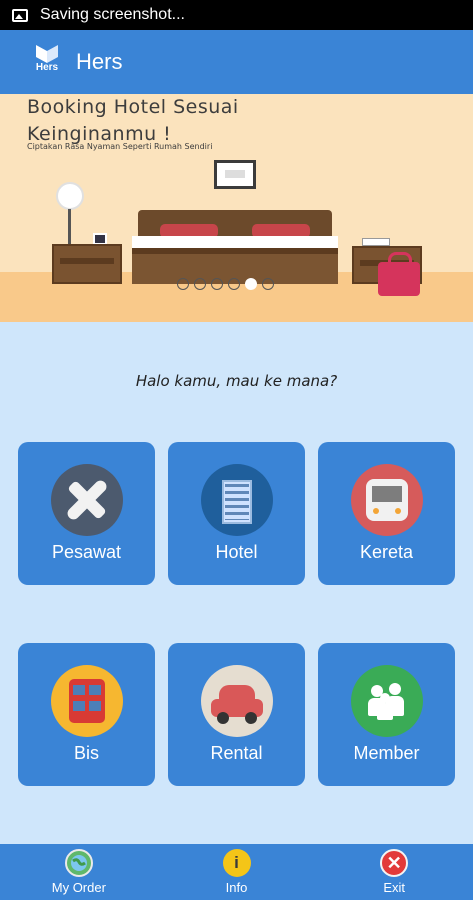 This screenshot has width=473, height=900. Describe the element at coordinates (386, 552) in the screenshot. I see `tile-label: Kereta` at that location.